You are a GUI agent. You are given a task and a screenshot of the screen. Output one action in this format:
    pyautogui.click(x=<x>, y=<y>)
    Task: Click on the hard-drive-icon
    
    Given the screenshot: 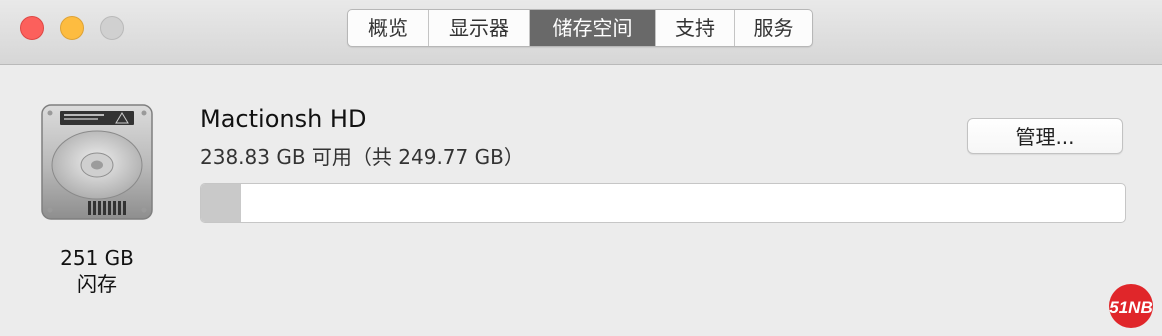 What is the action you would take?
    pyautogui.click(x=97, y=162)
    